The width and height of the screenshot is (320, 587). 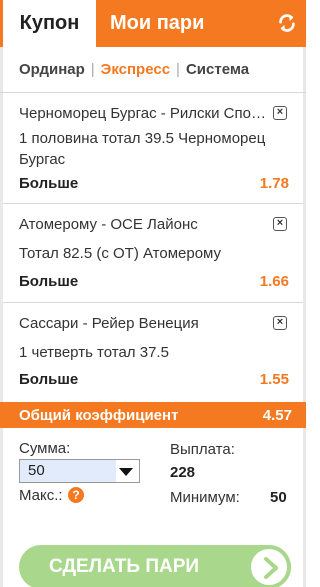 What do you see at coordinates (274, 183) in the screenshot?
I see `bet-odd: 1.78` at bounding box center [274, 183].